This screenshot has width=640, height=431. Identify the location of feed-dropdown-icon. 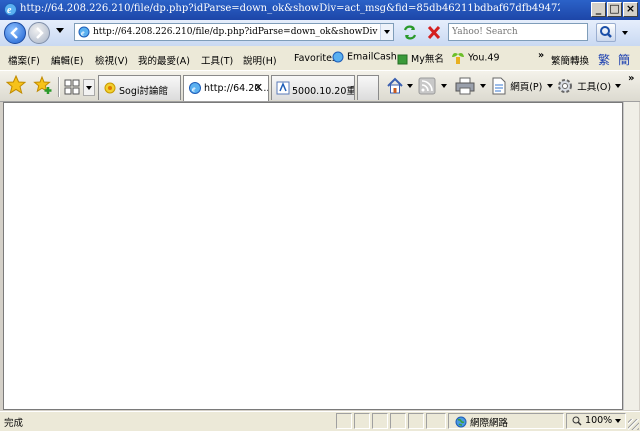
(444, 86).